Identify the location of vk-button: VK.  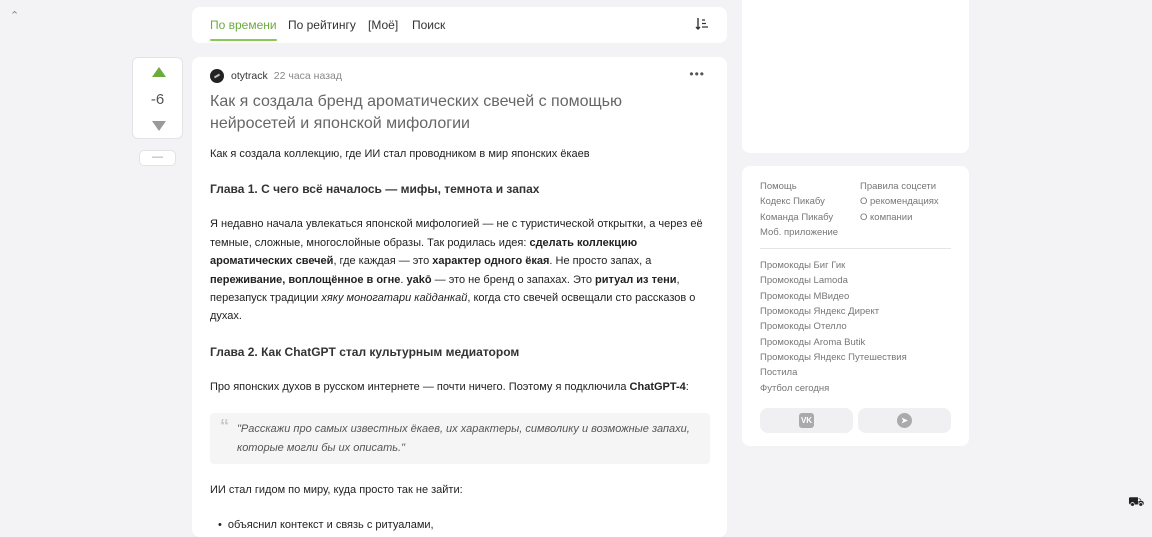
(806, 420).